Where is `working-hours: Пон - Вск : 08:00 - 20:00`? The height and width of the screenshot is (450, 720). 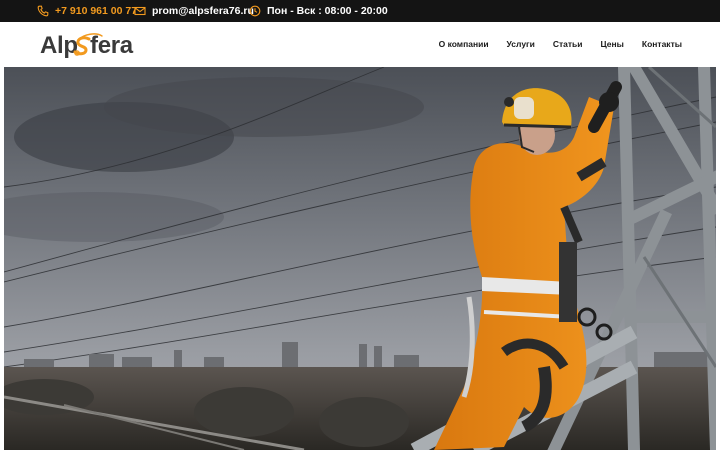 working-hours: Пон - Вск : 08:00 - 20:00 is located at coordinates (318, 11).